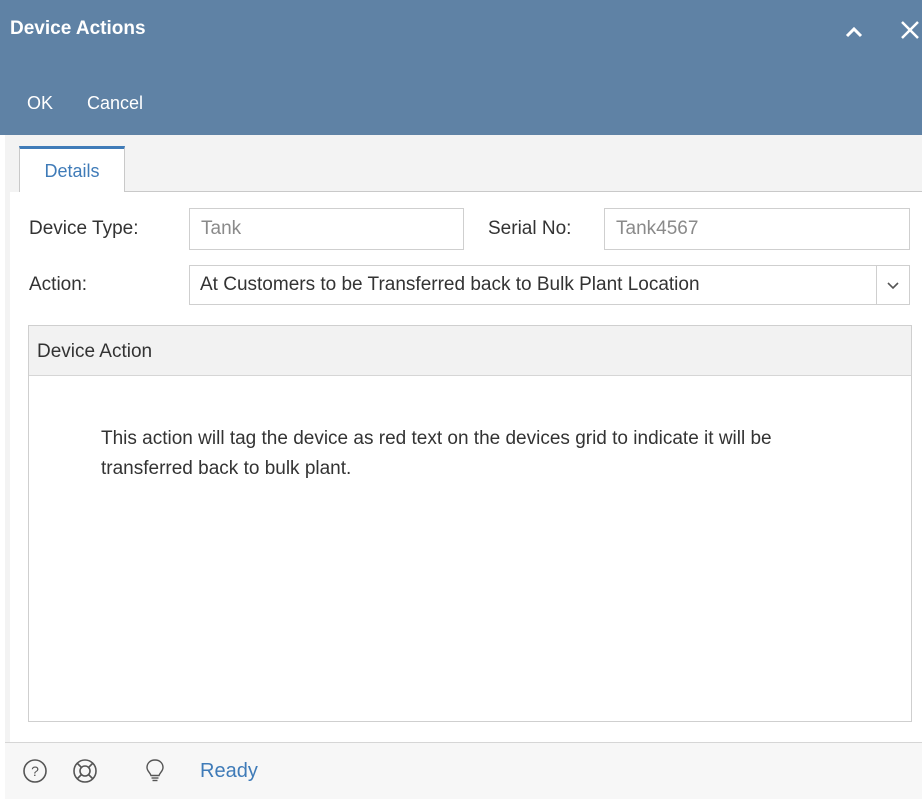  I want to click on close-button, so click(910, 30).